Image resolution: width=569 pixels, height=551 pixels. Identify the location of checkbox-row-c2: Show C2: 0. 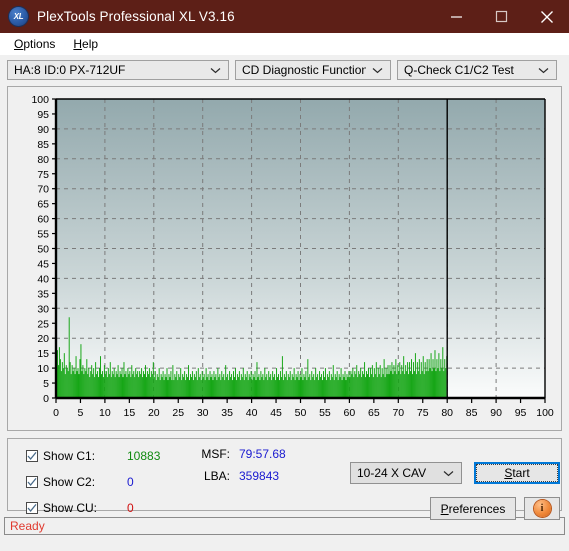
(93, 481).